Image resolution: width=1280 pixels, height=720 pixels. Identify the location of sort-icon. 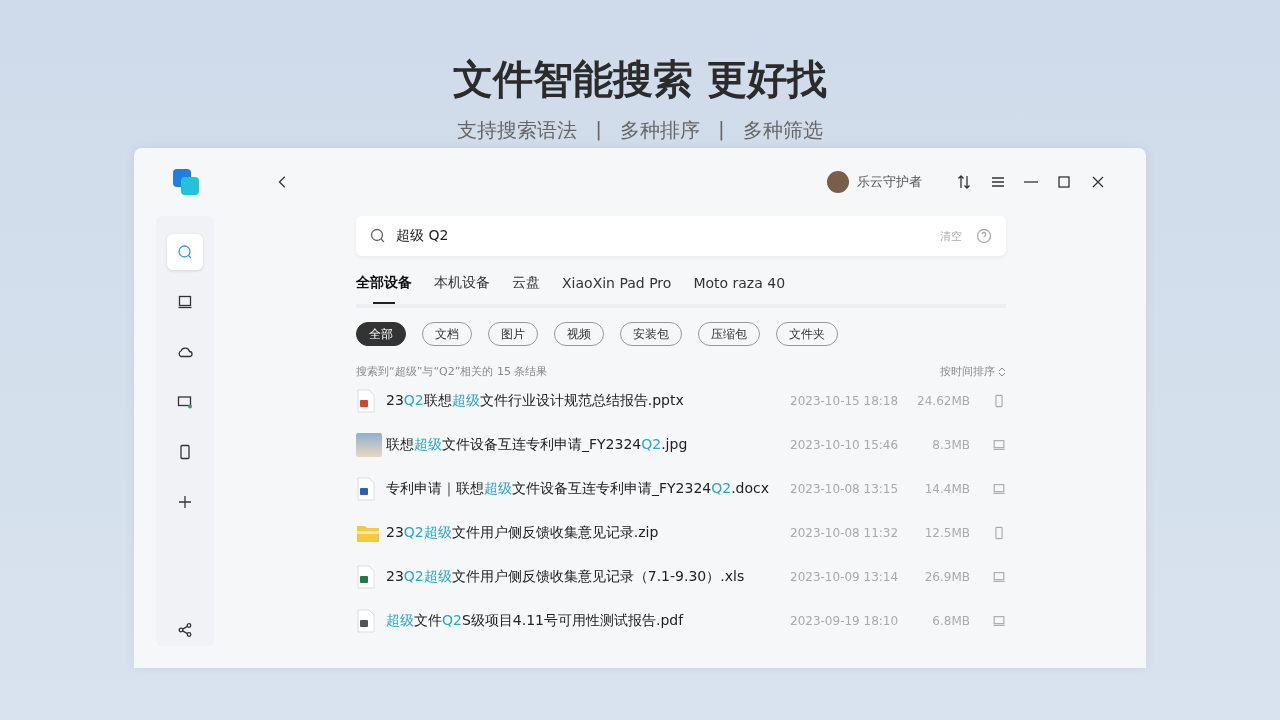
(1002, 371).